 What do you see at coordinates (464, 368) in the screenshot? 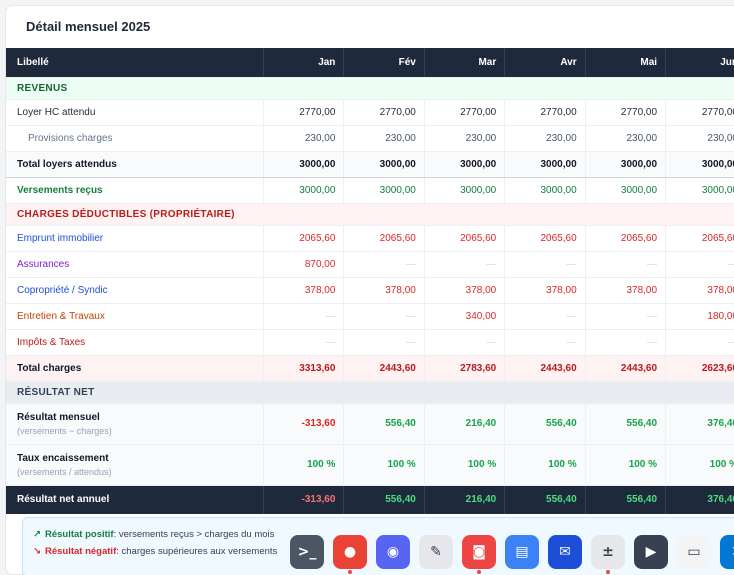
I see `cell-mar: 2783,60` at bounding box center [464, 368].